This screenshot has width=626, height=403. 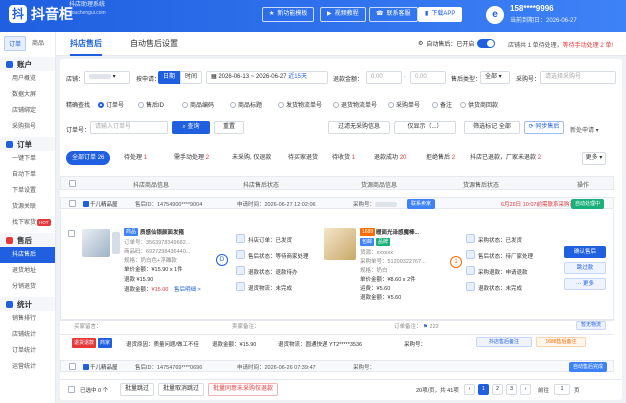 I want to click on brand-subtitle: 抖店助理系统, so click(x=87, y=5).